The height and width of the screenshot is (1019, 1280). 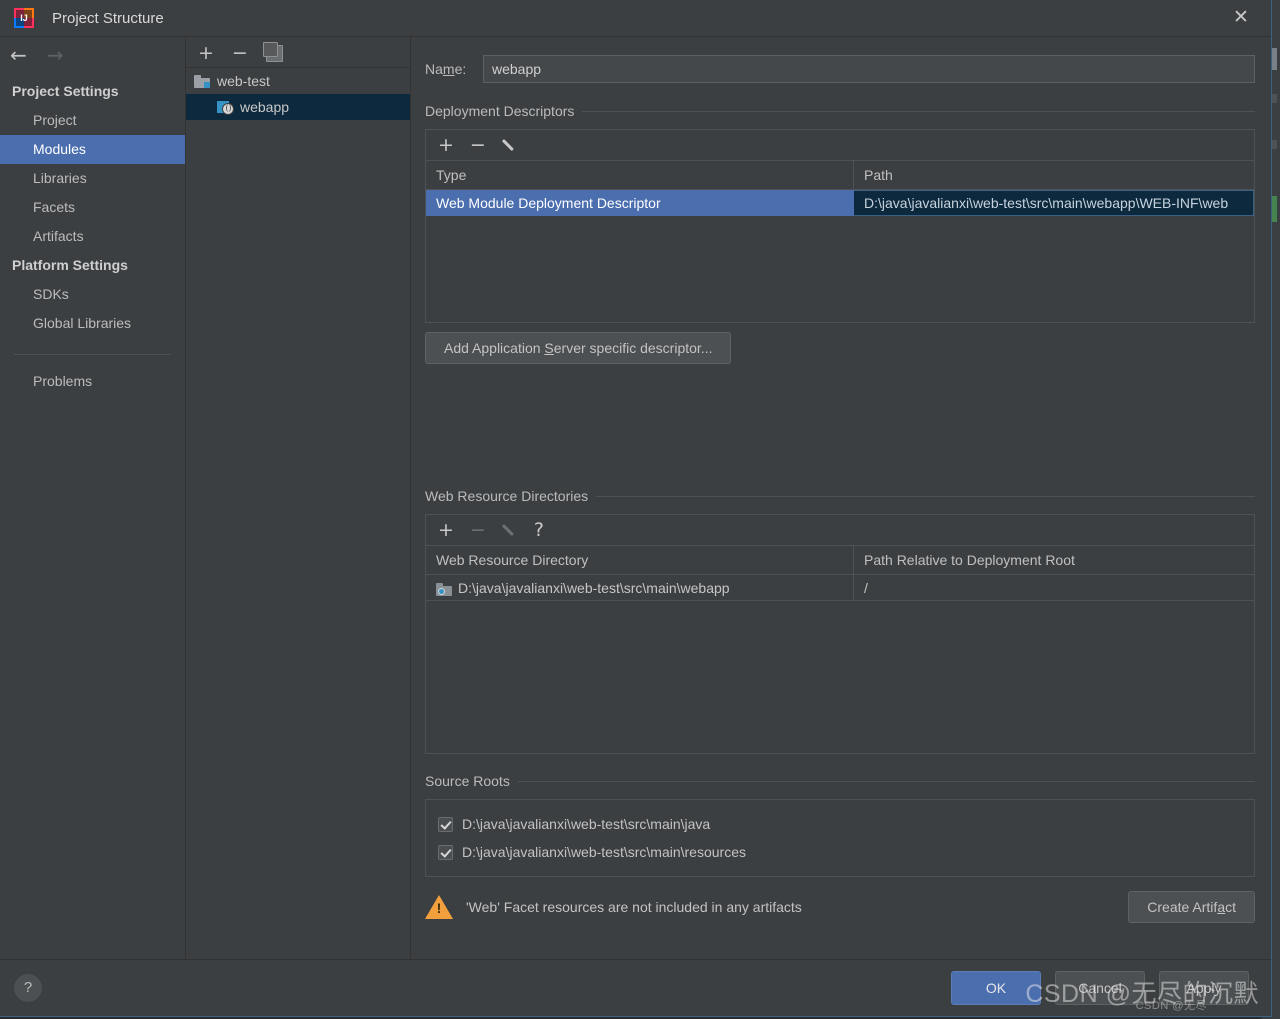 I want to click on column-header-type: Type, so click(x=640, y=175).